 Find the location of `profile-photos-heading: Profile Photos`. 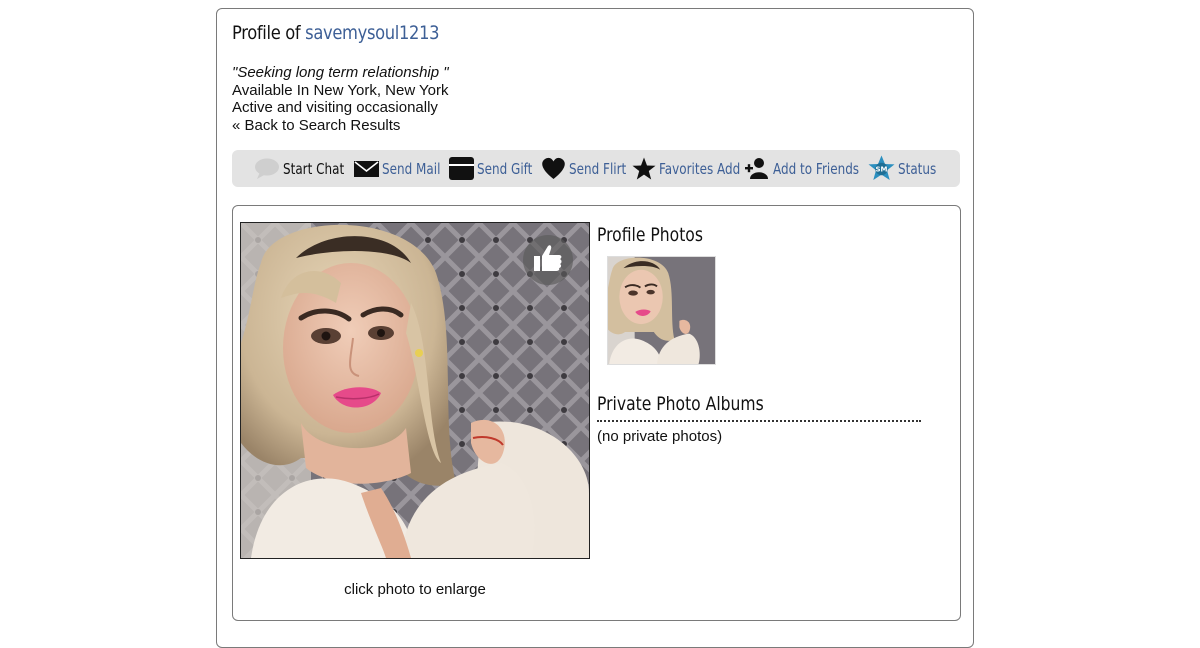

profile-photos-heading: Profile Photos is located at coordinates (650, 235).